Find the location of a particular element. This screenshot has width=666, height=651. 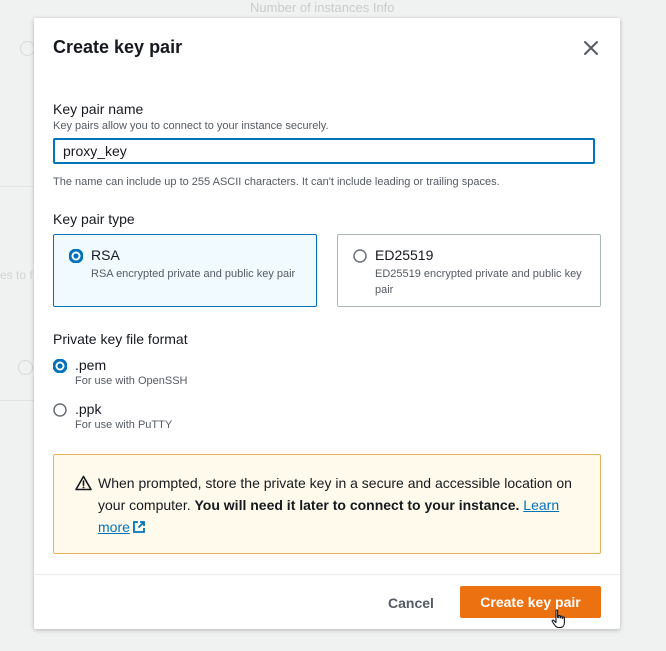

format-option-description: For use with OpenSSH is located at coordinates (131, 381).